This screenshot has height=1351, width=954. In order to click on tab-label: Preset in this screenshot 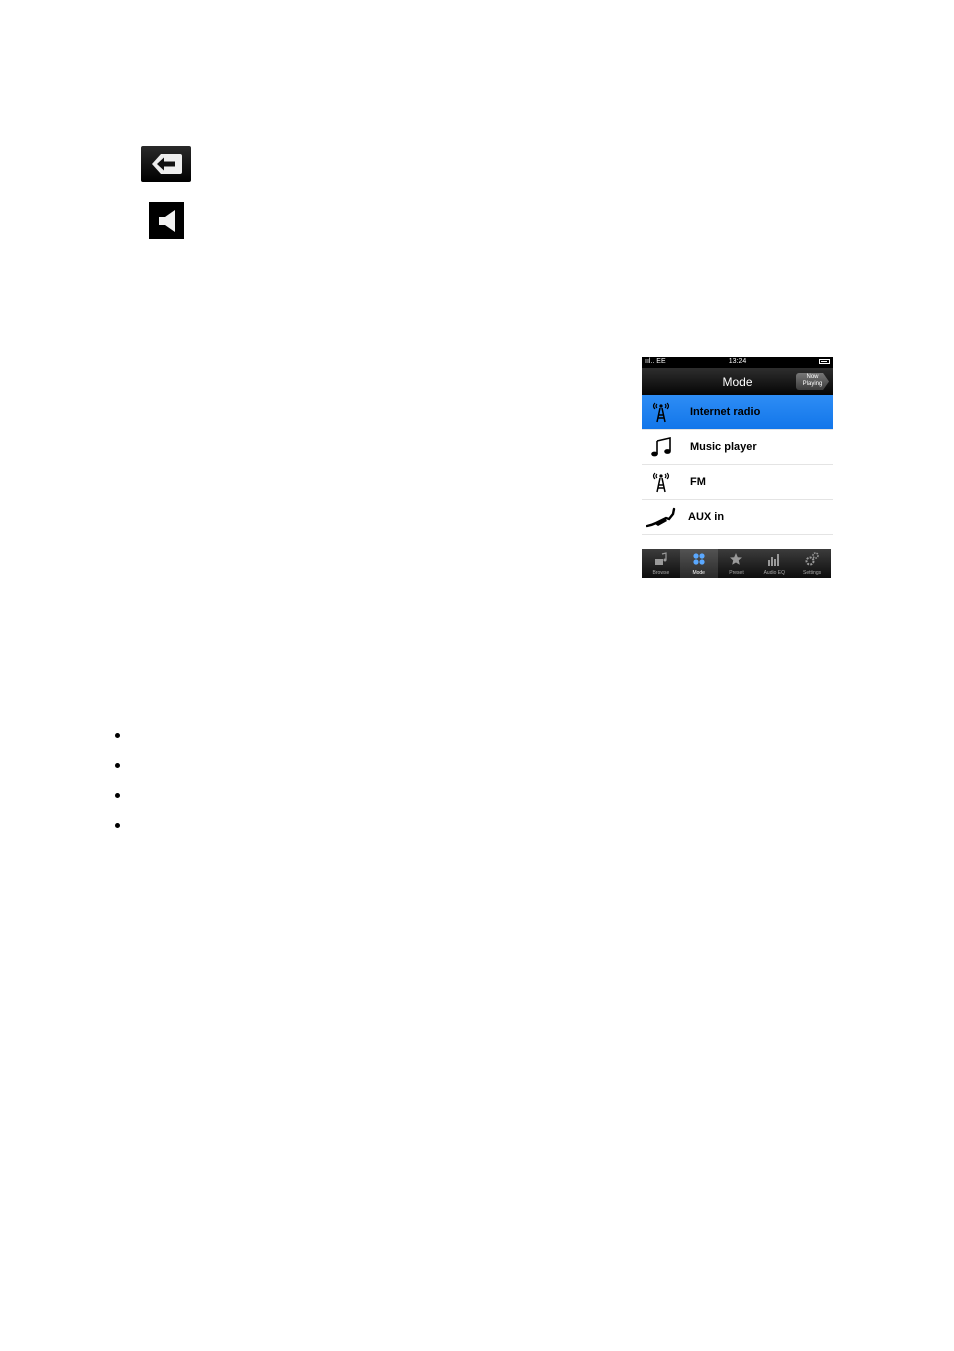, I will do `click(736, 573)`.